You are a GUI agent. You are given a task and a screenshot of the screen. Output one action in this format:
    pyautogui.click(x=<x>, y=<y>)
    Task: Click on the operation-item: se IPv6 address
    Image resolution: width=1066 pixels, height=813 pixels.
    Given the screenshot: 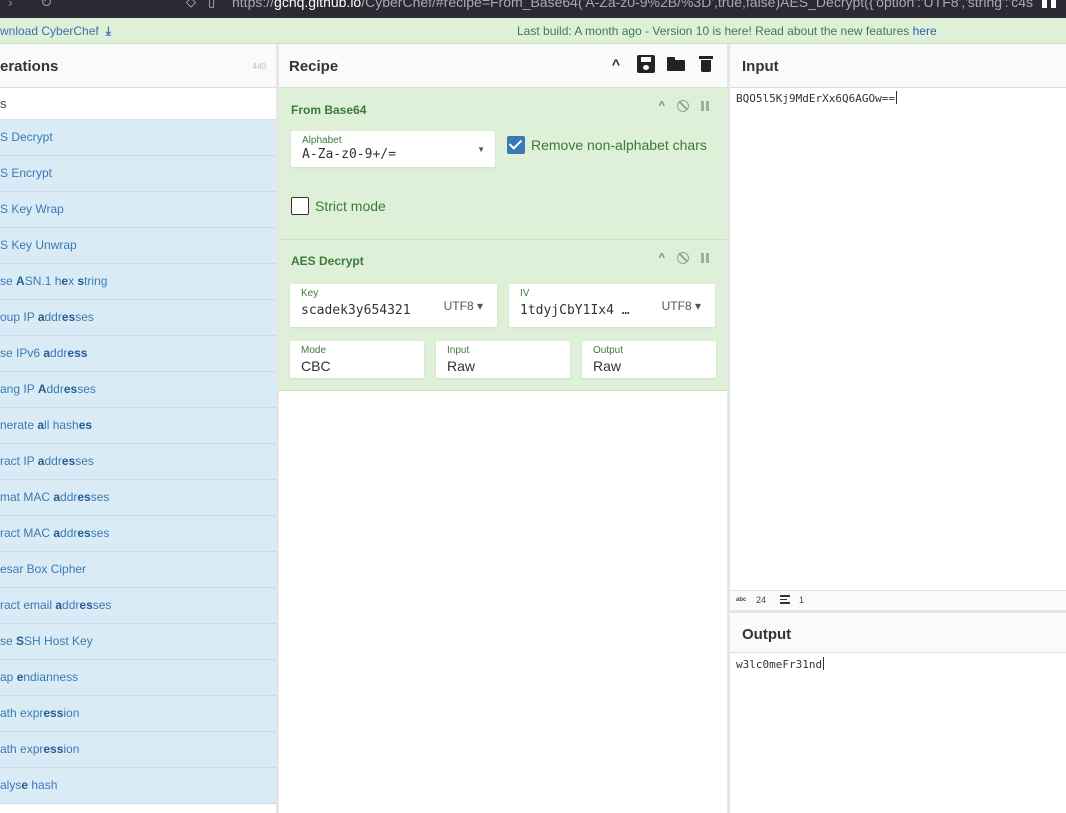 What is the action you would take?
    pyautogui.click(x=138, y=354)
    